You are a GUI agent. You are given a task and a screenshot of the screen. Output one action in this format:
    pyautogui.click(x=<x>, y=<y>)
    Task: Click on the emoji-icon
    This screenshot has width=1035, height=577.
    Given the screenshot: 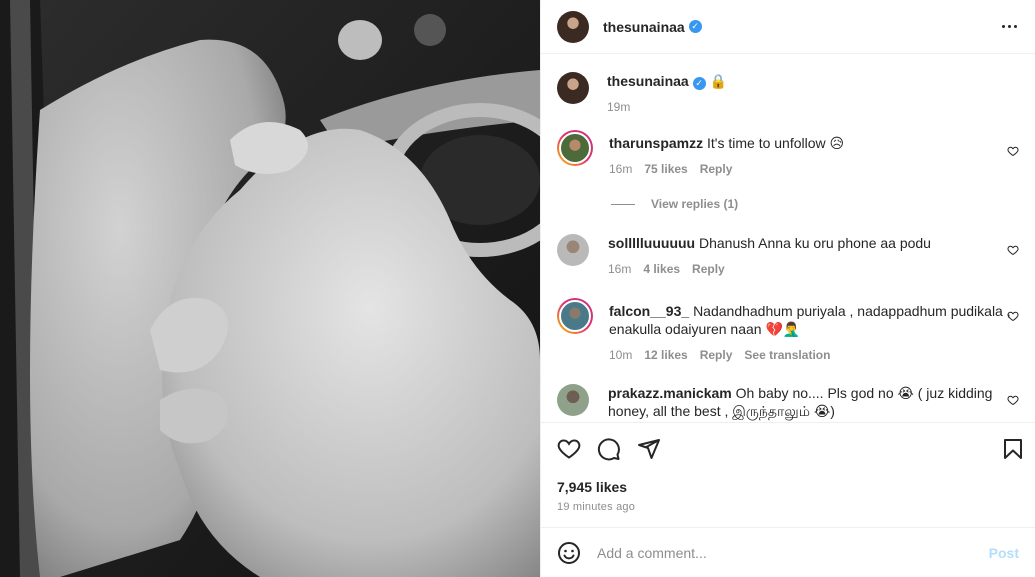 What is the action you would take?
    pyautogui.click(x=569, y=553)
    